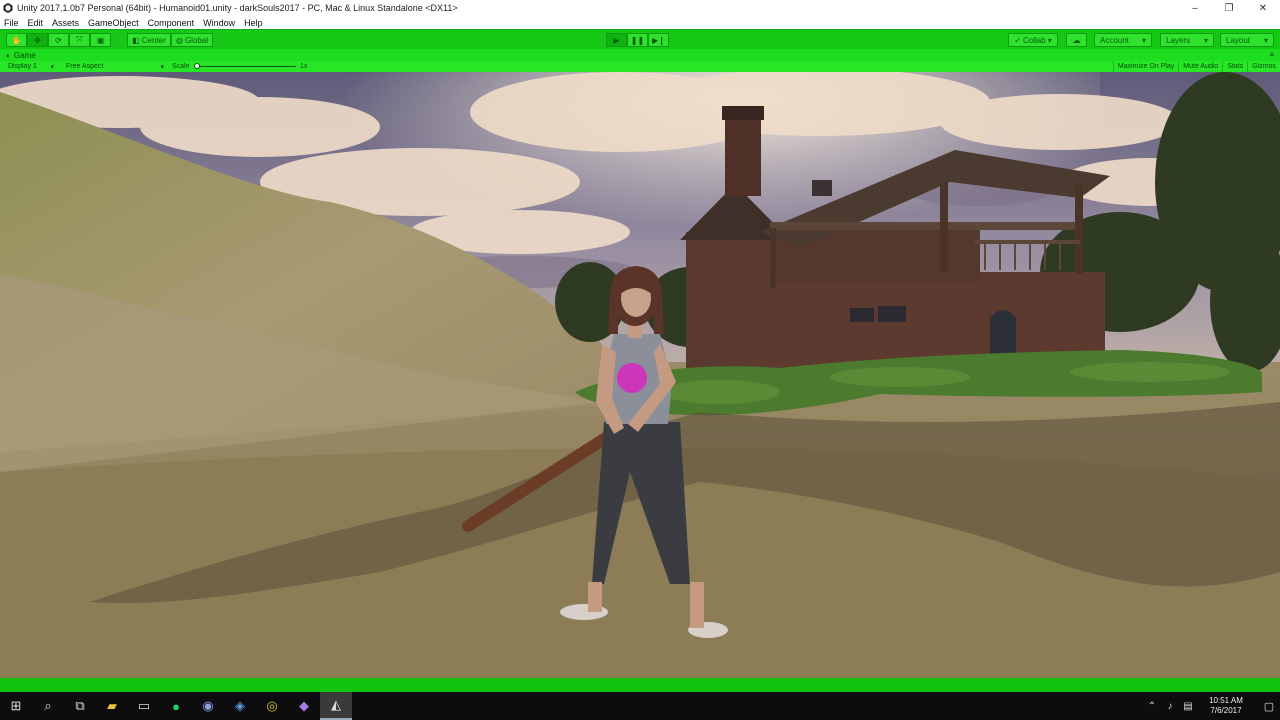 The width and height of the screenshot is (1280, 720). Describe the element at coordinates (1269, 706) in the screenshot. I see `notifications-icon: ▢` at that location.